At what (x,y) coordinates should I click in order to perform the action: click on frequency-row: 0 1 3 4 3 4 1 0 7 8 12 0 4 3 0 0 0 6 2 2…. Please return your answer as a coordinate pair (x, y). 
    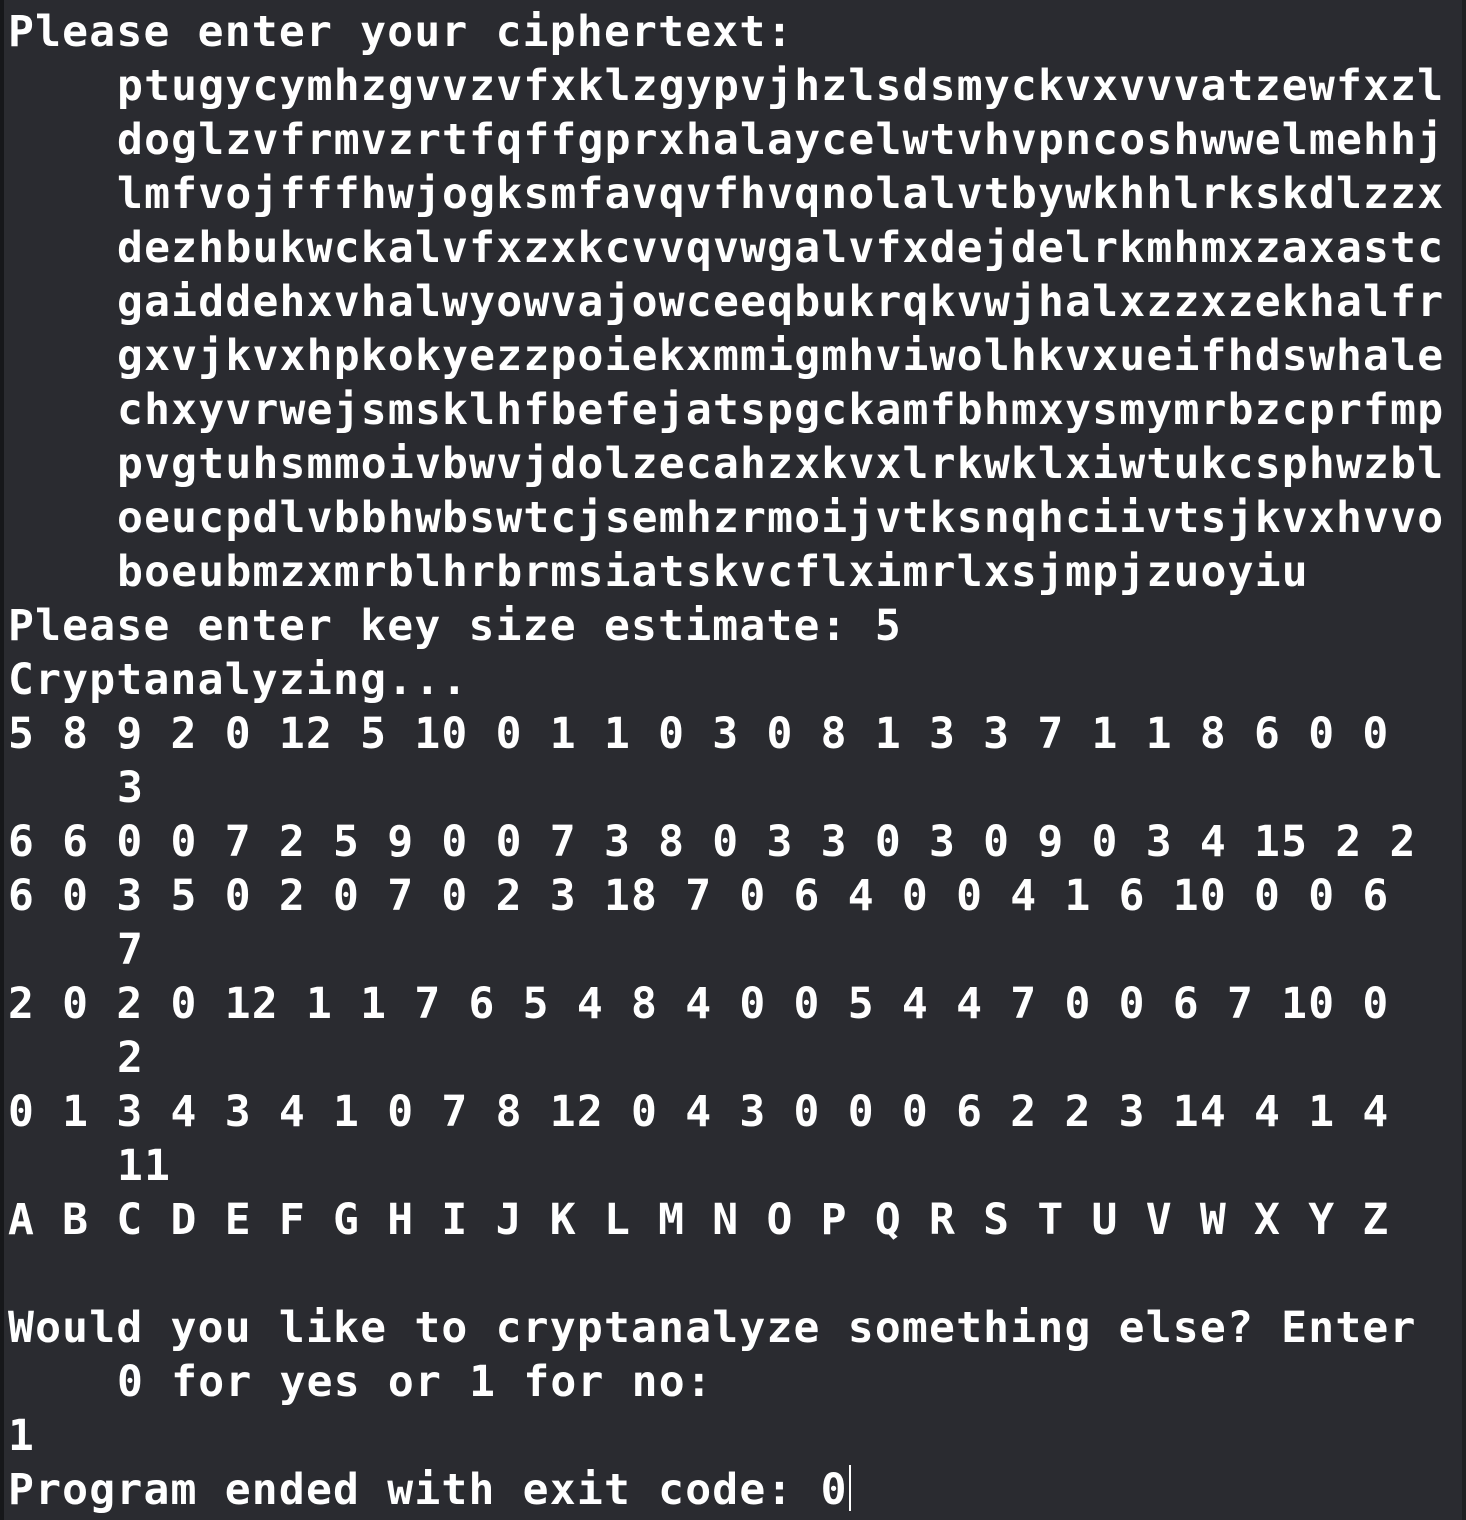
    Looking at the image, I should click on (699, 1112).